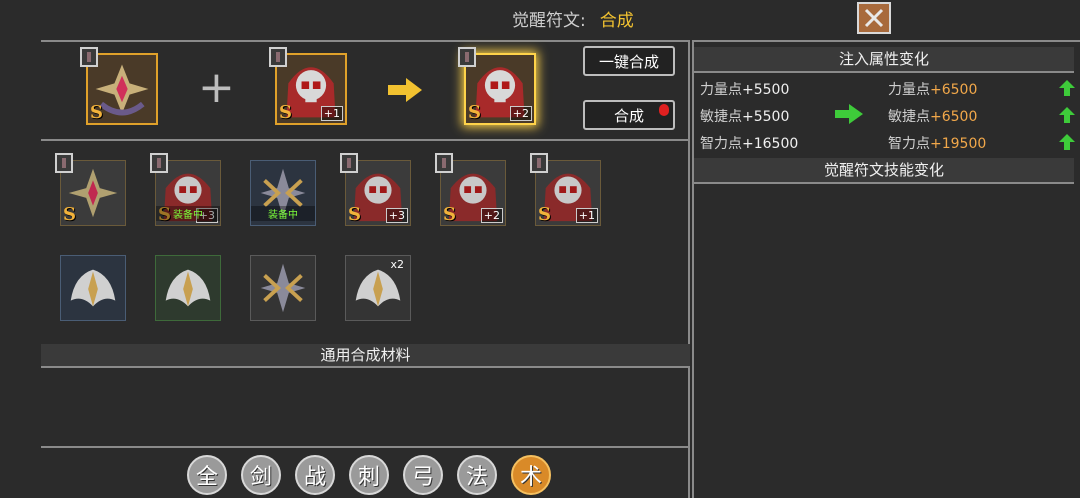  Describe the element at coordinates (497, 86) in the screenshot. I see `synth-result-slot: S +2` at that location.